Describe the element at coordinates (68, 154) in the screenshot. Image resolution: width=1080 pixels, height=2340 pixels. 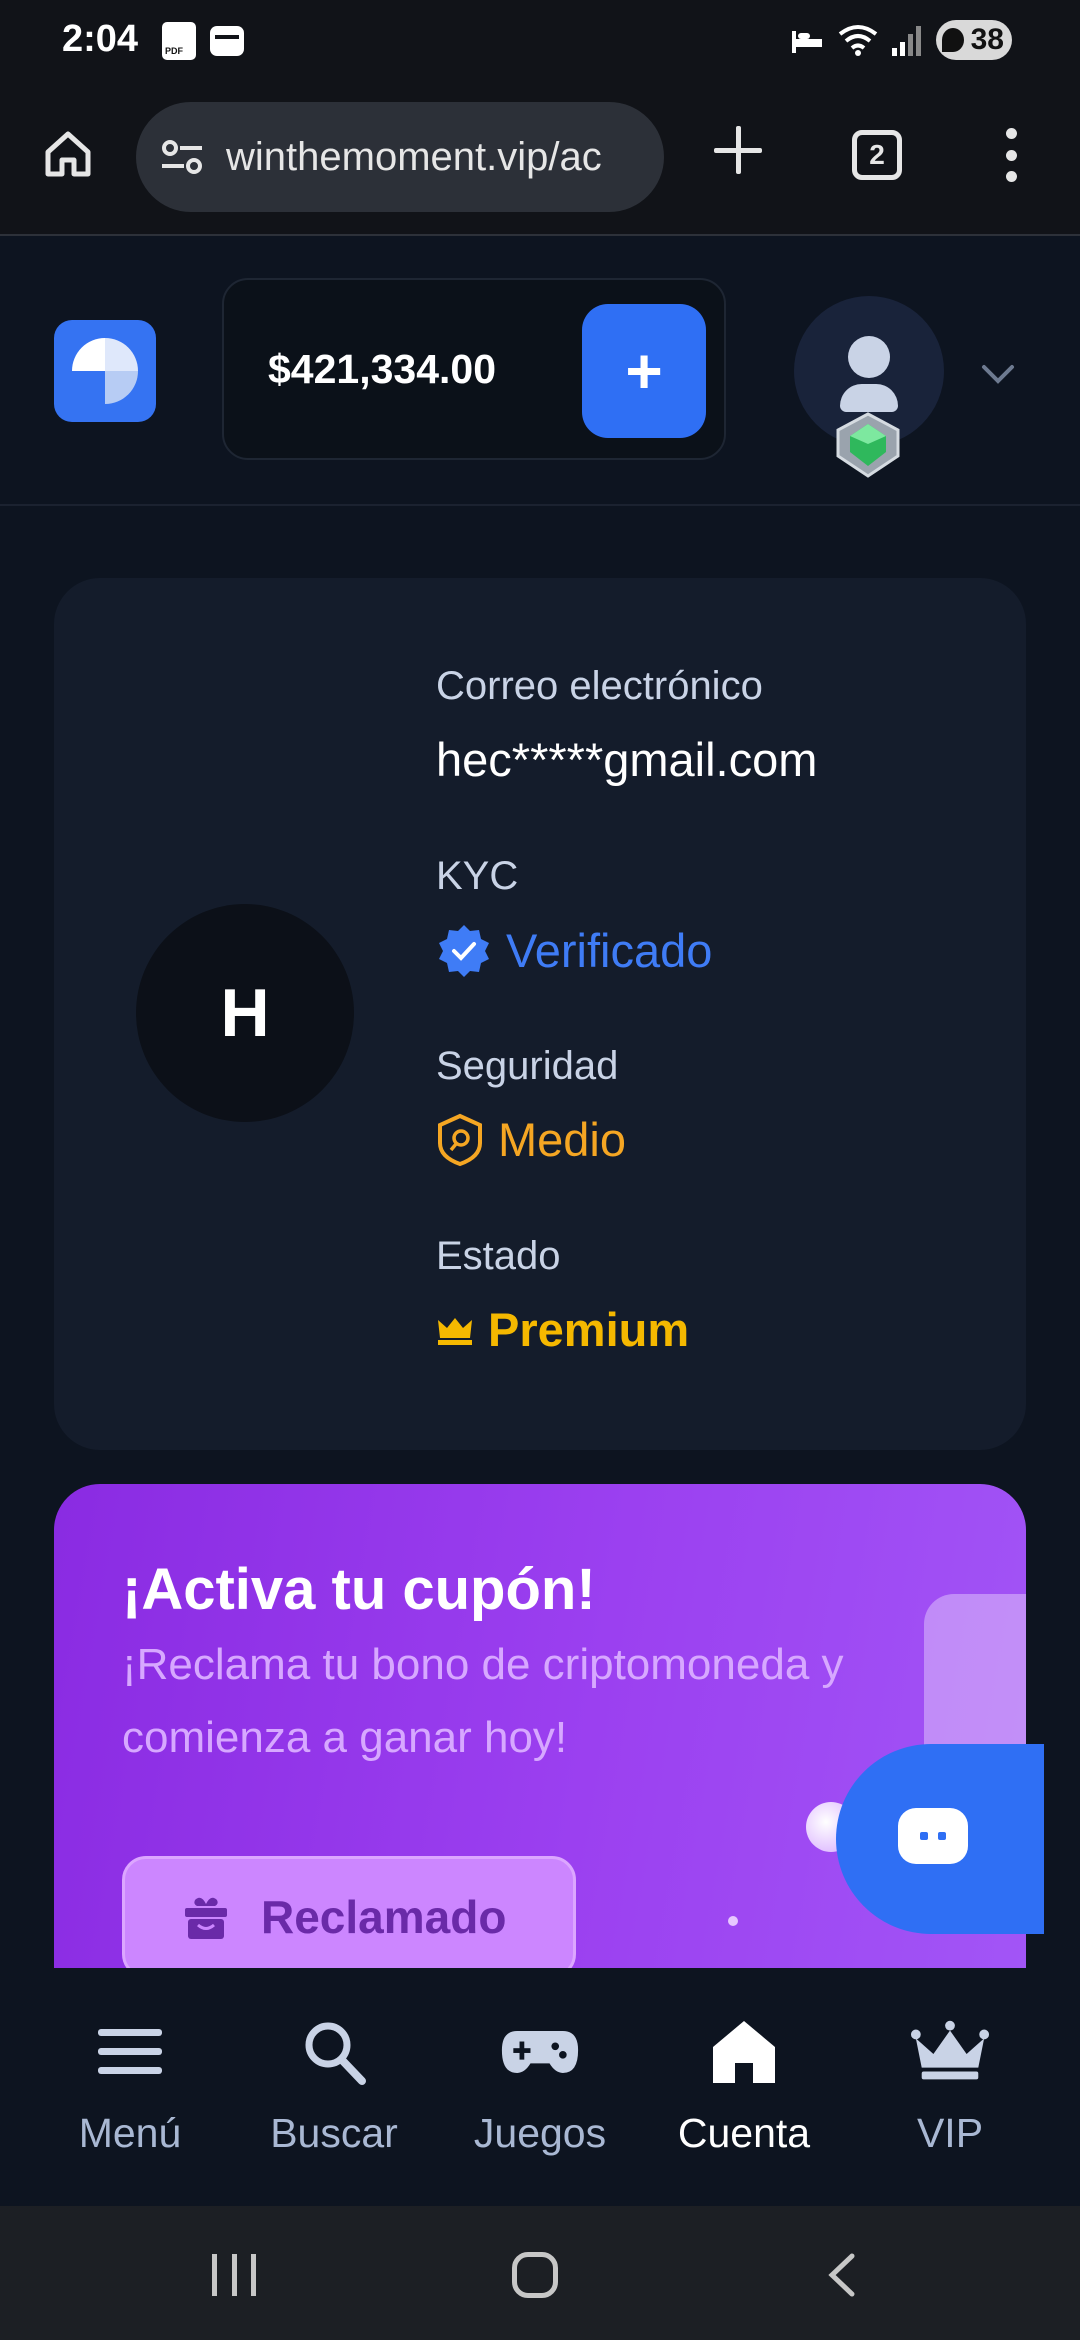
I see `browser-home-icon` at that location.